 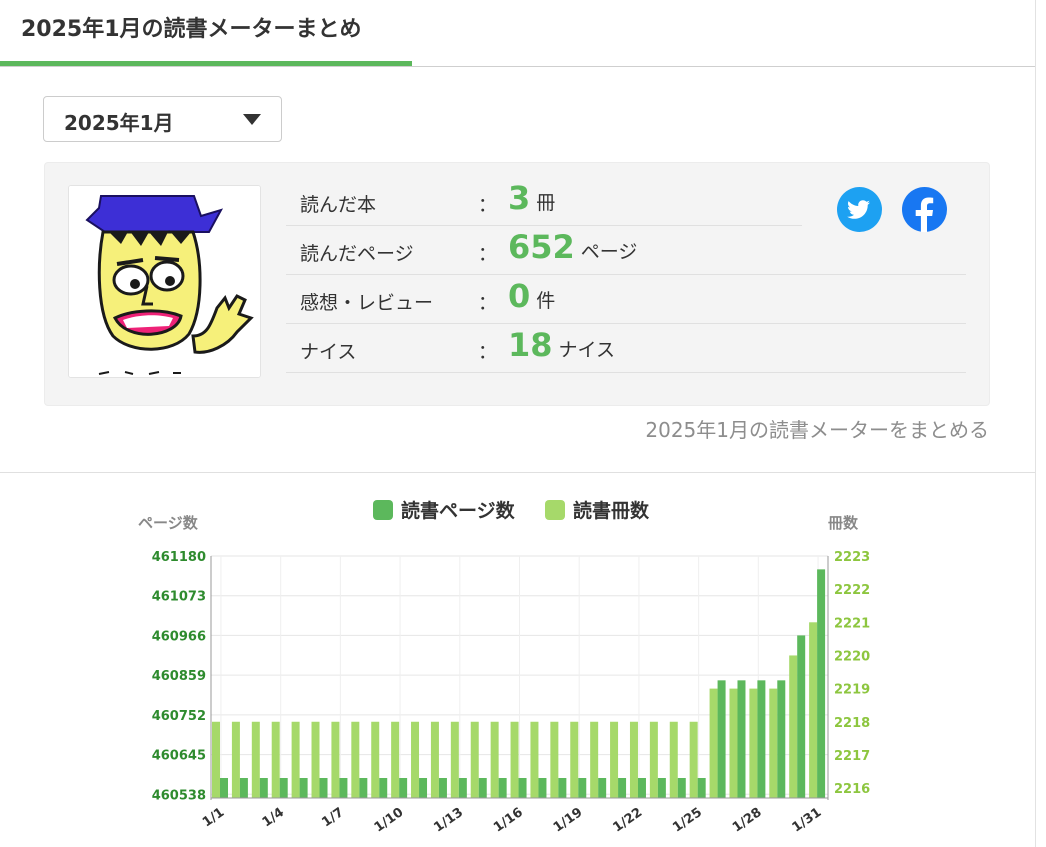 I want to click on stat-books-read: 読んだ本 ： 3冊, so click(x=544, y=201).